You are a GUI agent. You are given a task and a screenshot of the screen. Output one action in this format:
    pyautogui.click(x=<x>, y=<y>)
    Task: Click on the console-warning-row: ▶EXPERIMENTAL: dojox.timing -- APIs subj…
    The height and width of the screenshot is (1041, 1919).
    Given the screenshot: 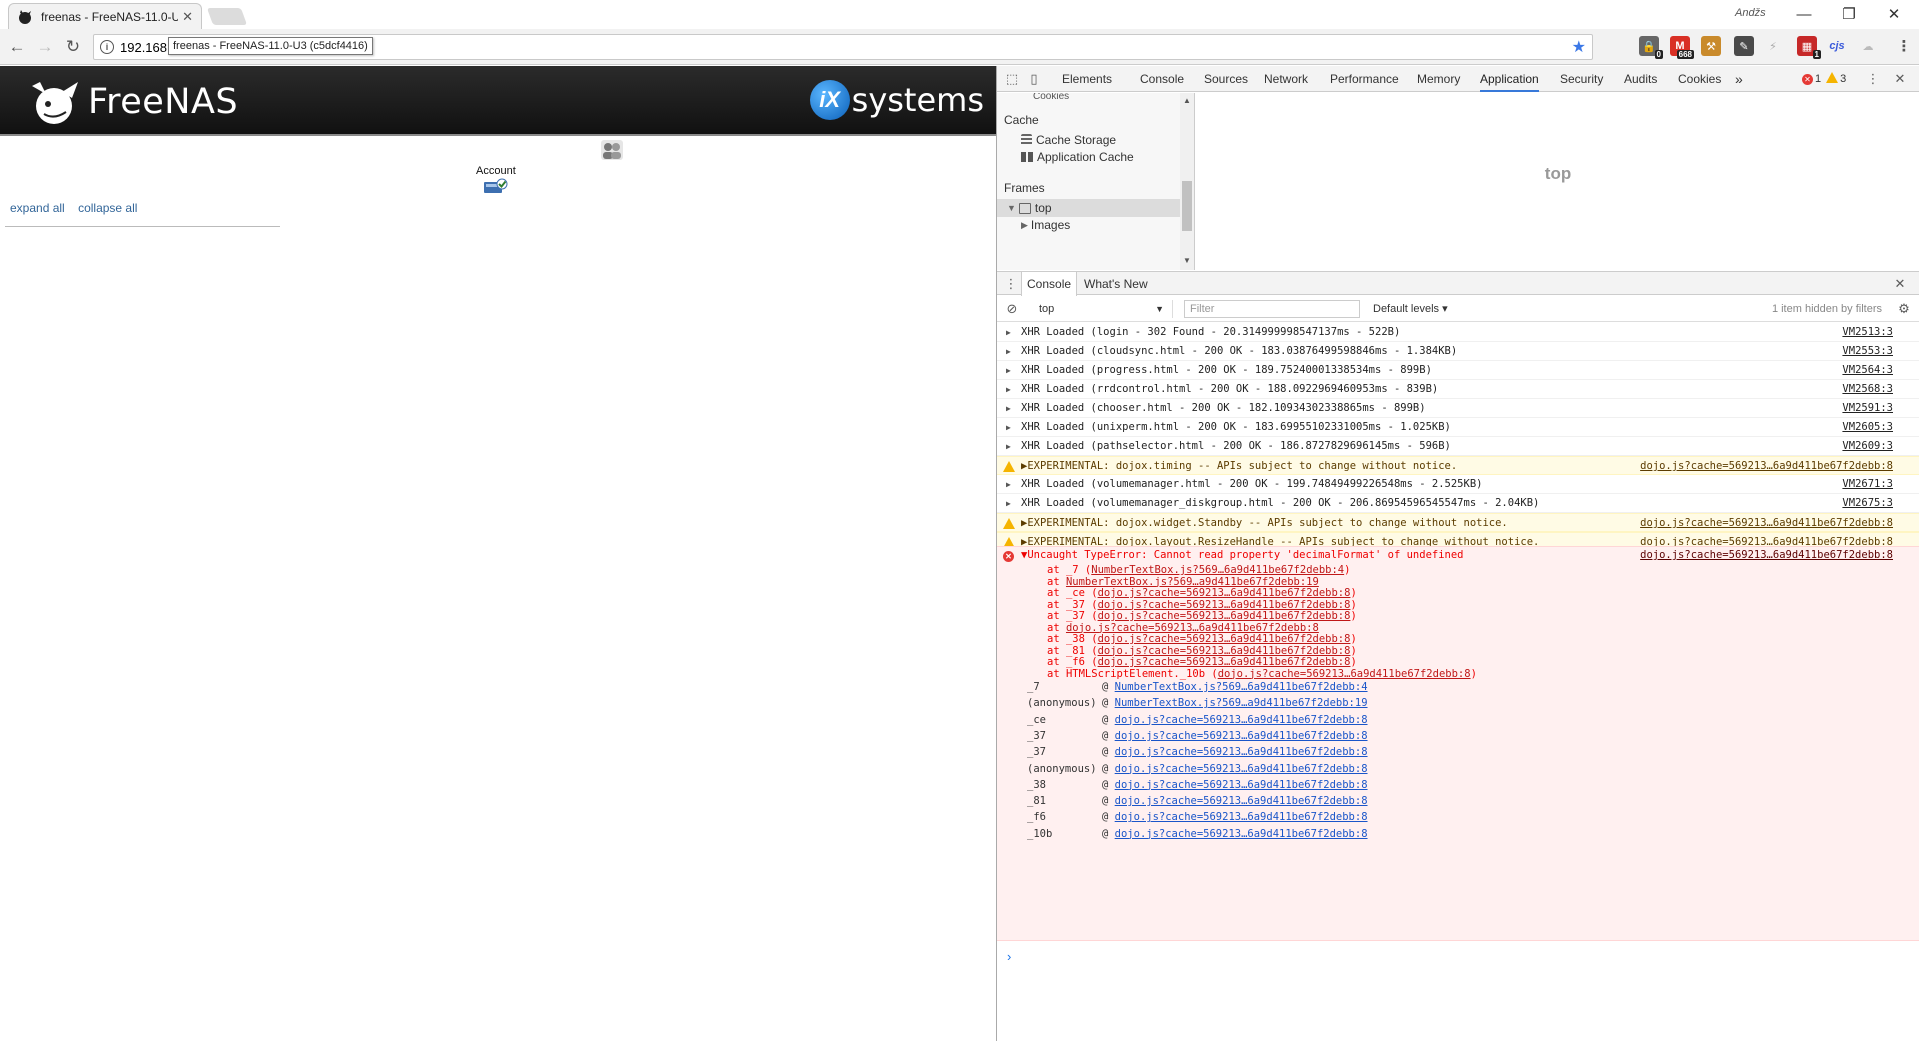 What is the action you would take?
    pyautogui.click(x=1458, y=465)
    